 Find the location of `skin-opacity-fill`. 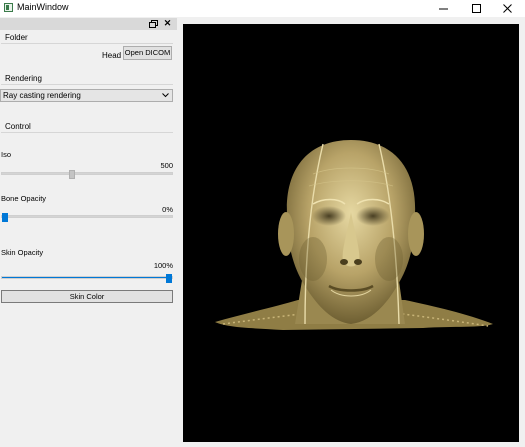

skin-opacity-fill is located at coordinates (87, 277).